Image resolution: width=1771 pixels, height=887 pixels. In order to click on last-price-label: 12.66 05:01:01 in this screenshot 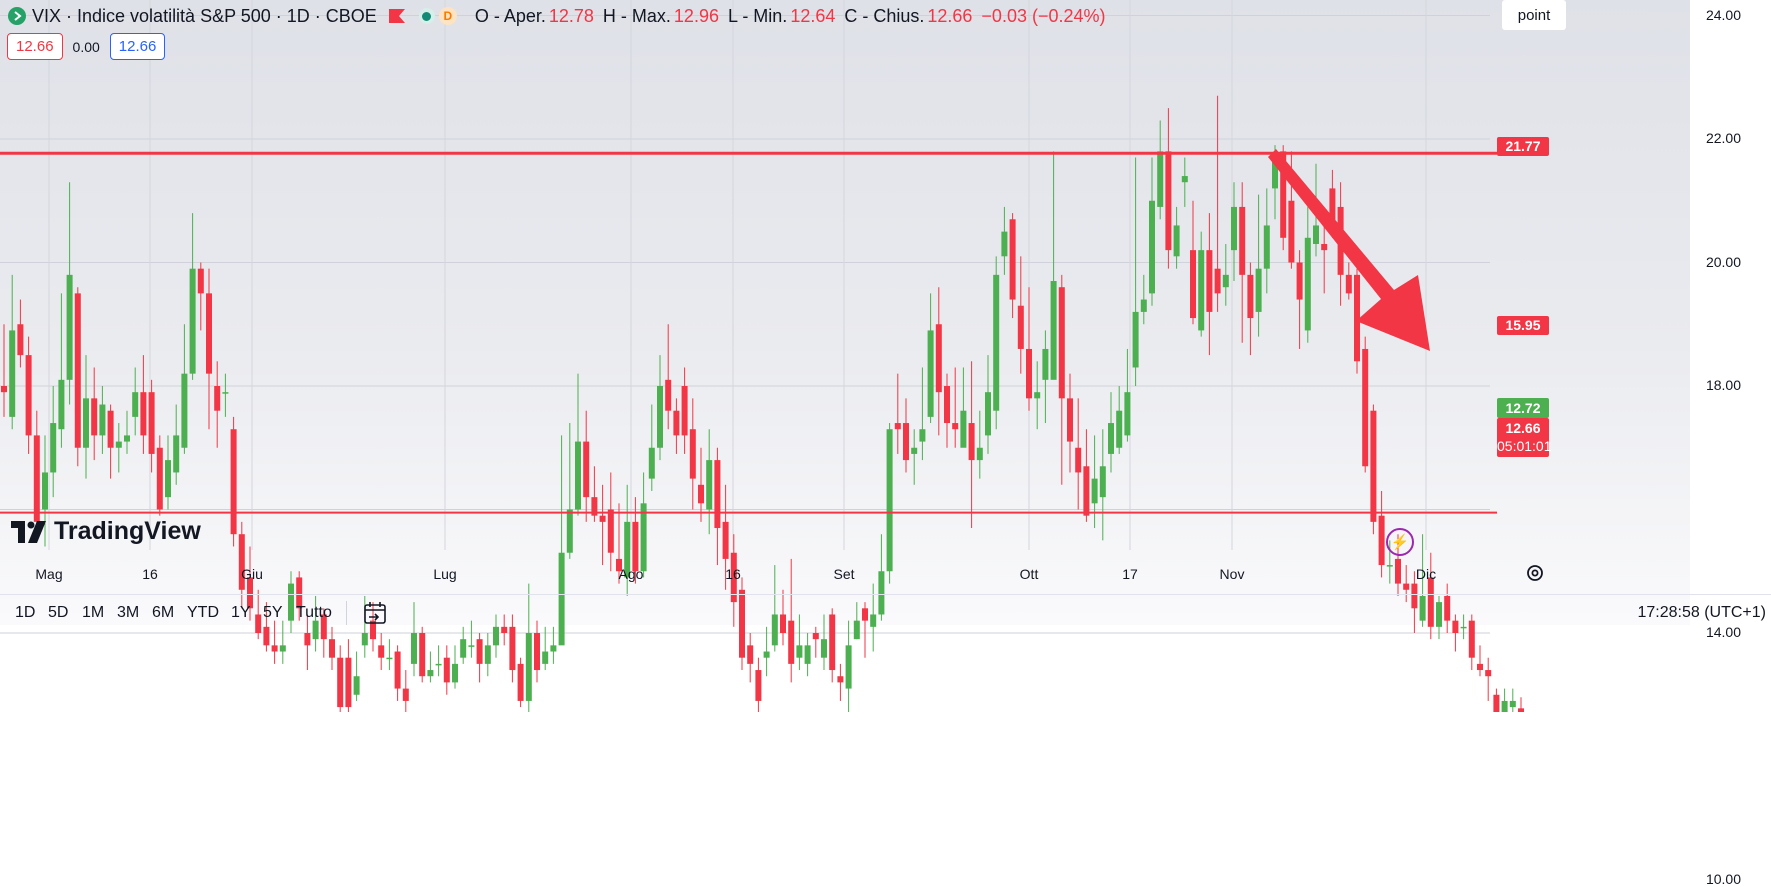, I will do `click(1524, 437)`.